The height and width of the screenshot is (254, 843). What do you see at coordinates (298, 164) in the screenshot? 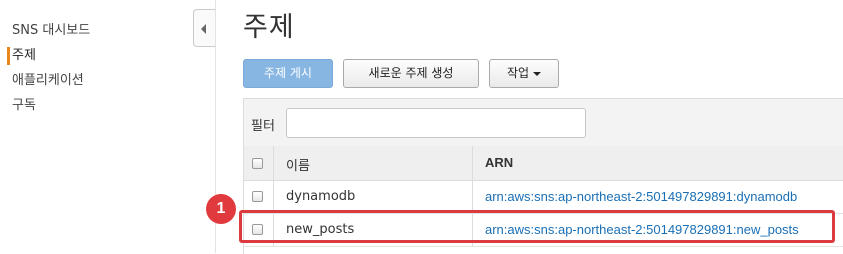
I see `column-header-name: 이름` at bounding box center [298, 164].